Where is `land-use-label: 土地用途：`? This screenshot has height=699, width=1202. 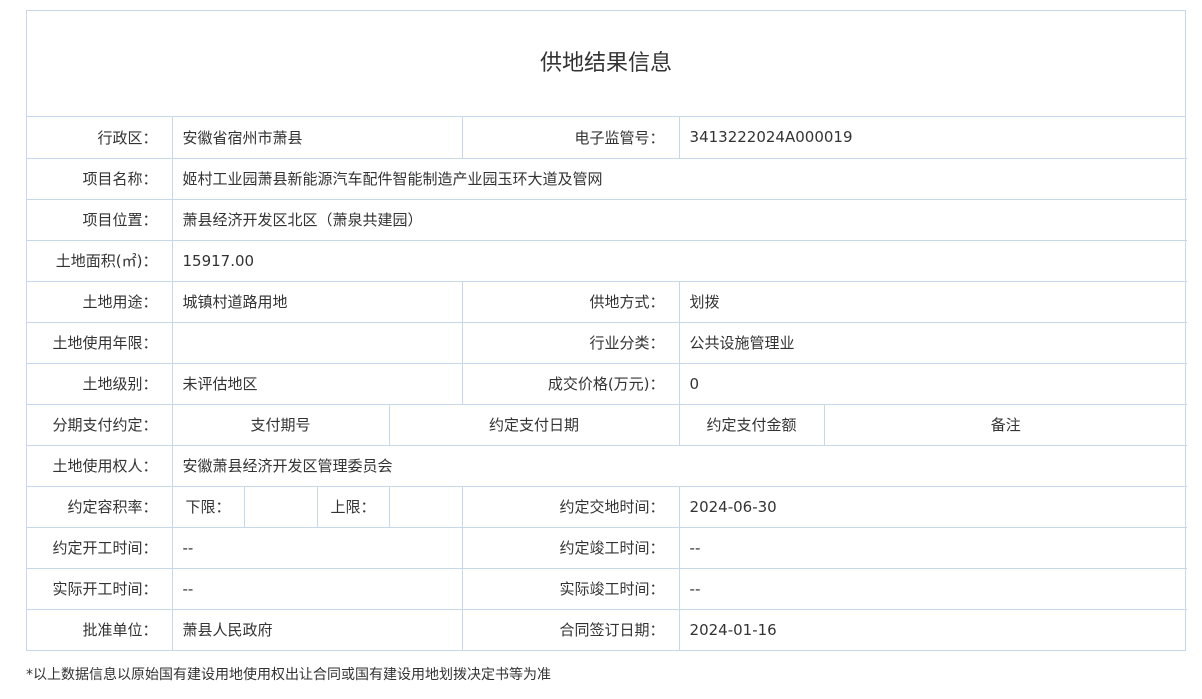
land-use-label: 土地用途： is located at coordinates (99, 301).